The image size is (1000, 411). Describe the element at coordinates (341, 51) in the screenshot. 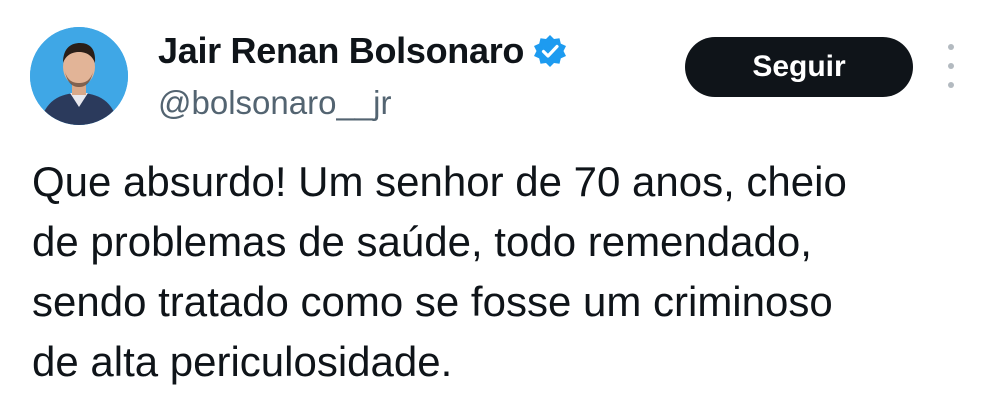

I see `author-display-name: Jair Renan Bolsonaro` at that location.